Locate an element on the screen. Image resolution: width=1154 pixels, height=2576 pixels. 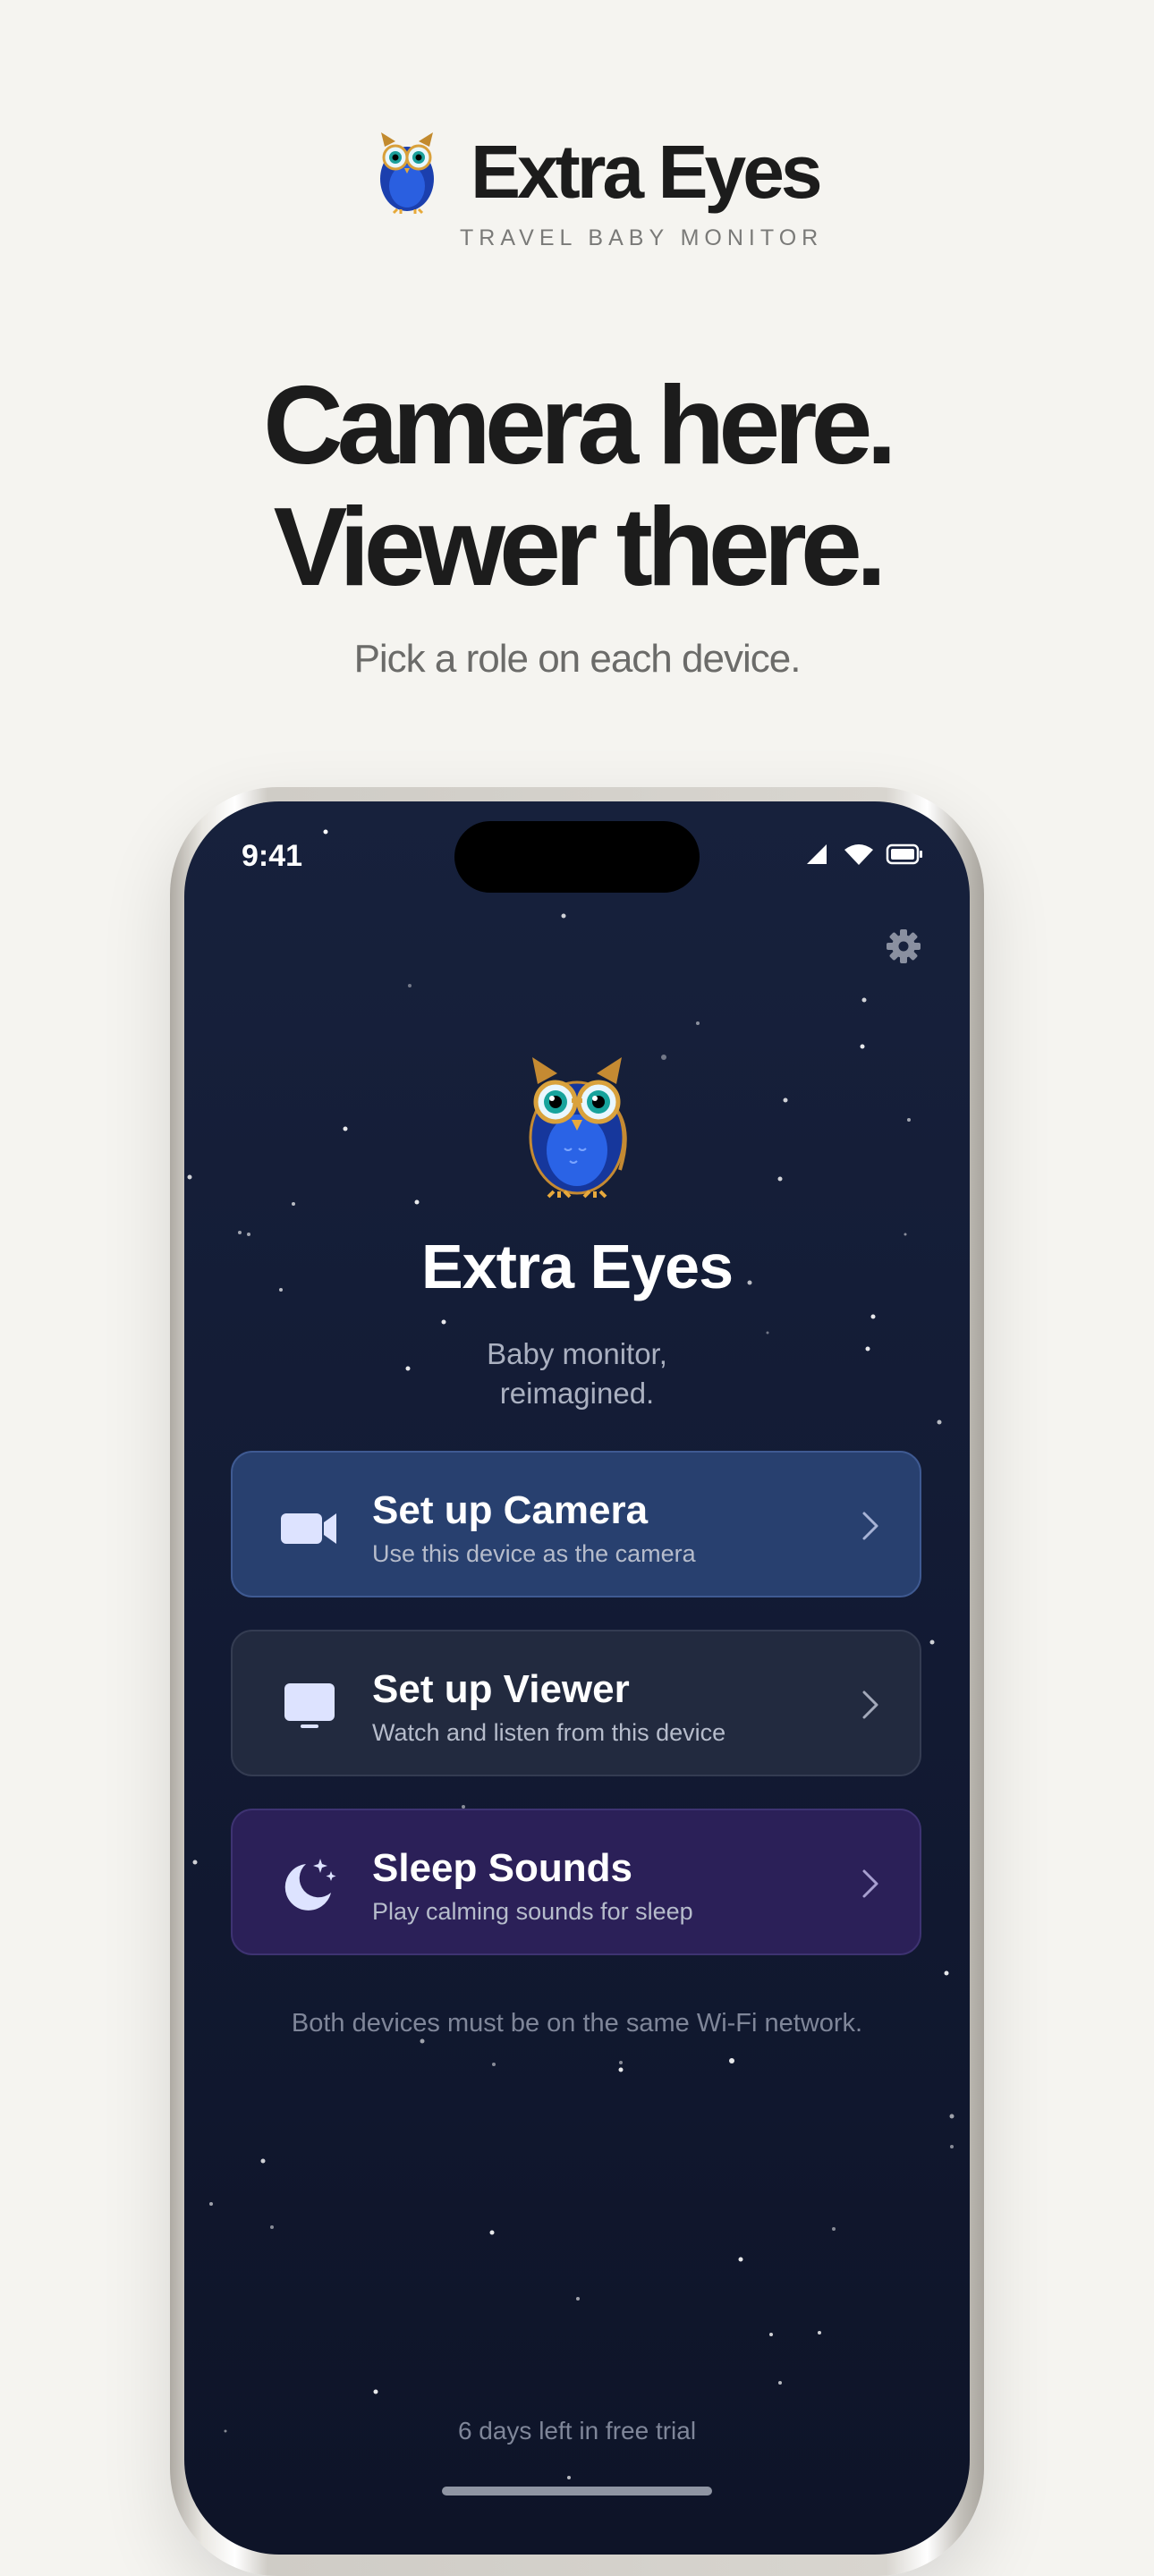
home-indicator is located at coordinates (577, 2491).